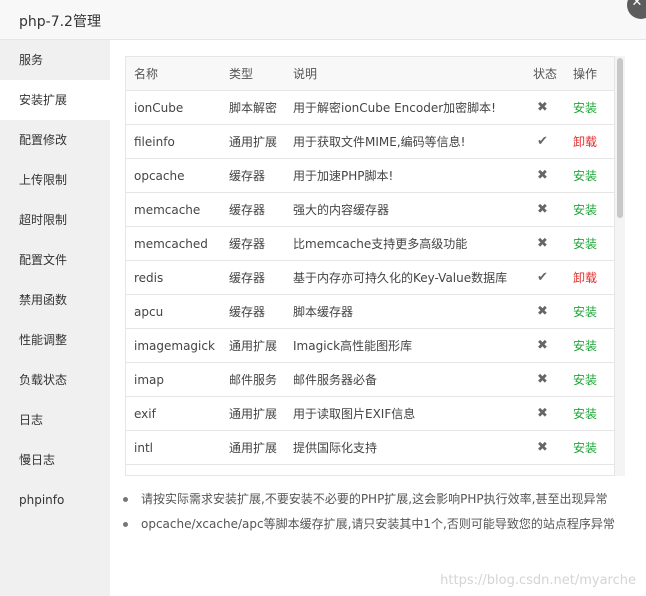 The width and height of the screenshot is (646, 596). Describe the element at coordinates (55, 340) in the screenshot. I see `sidebar-item: 性能调整` at that location.